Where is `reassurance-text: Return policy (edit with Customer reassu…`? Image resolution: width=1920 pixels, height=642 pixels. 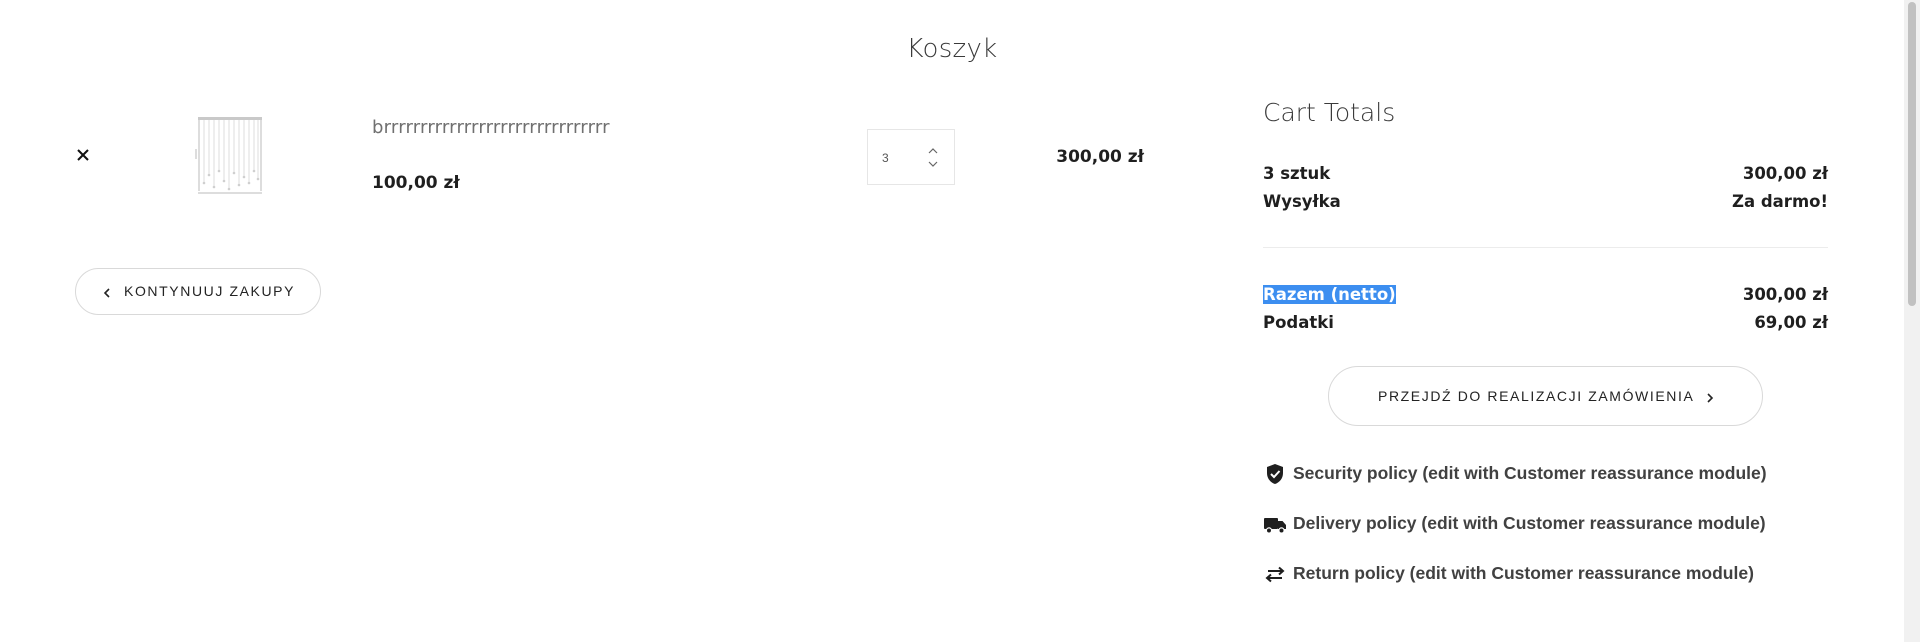
reassurance-text: Return policy (edit with Customer reassu… is located at coordinates (1523, 573).